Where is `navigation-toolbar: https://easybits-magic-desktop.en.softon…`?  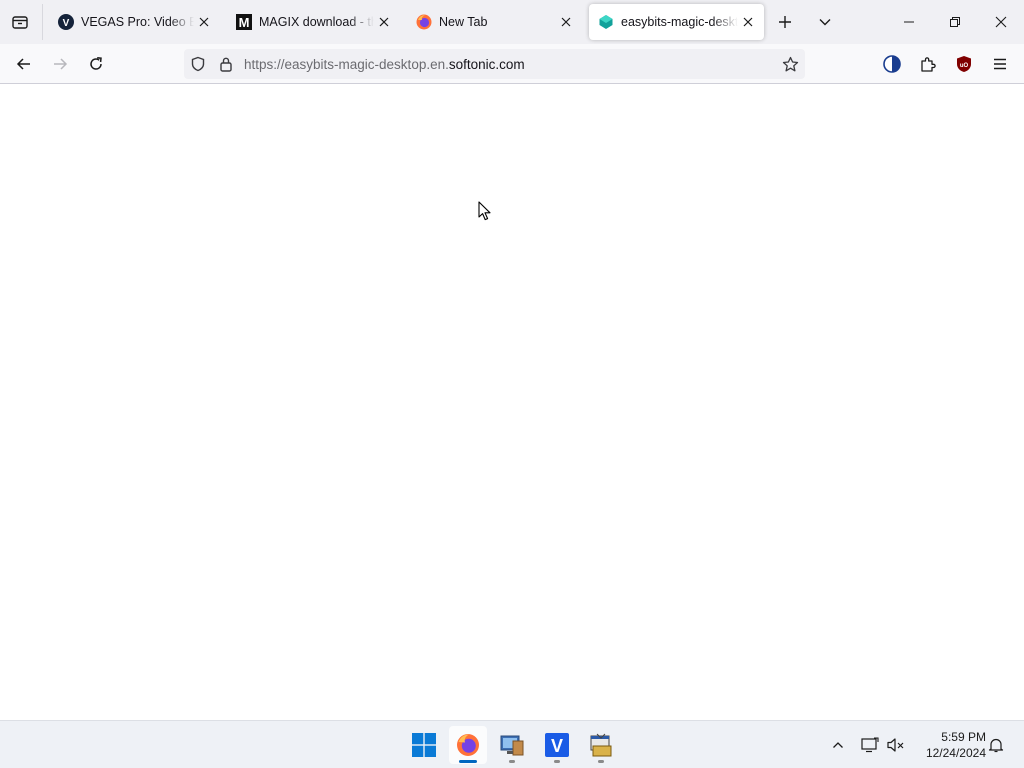 navigation-toolbar: https://easybits-magic-desktop.en.softon… is located at coordinates (512, 64).